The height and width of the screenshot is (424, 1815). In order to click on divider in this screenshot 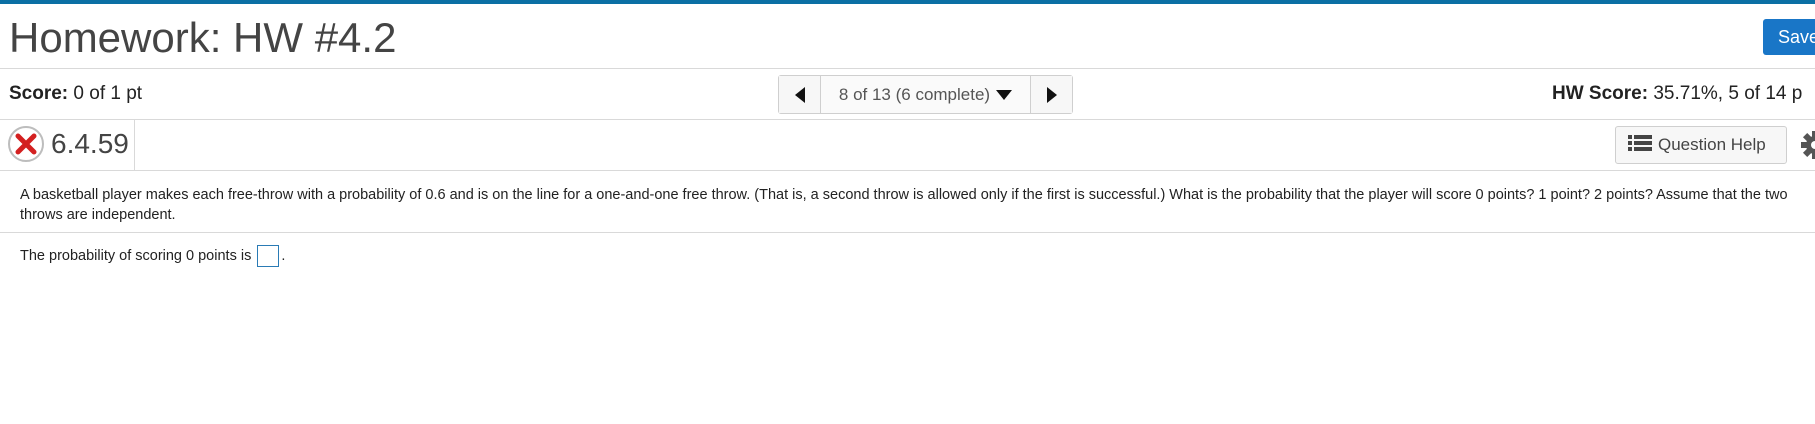, I will do `click(134, 145)`.